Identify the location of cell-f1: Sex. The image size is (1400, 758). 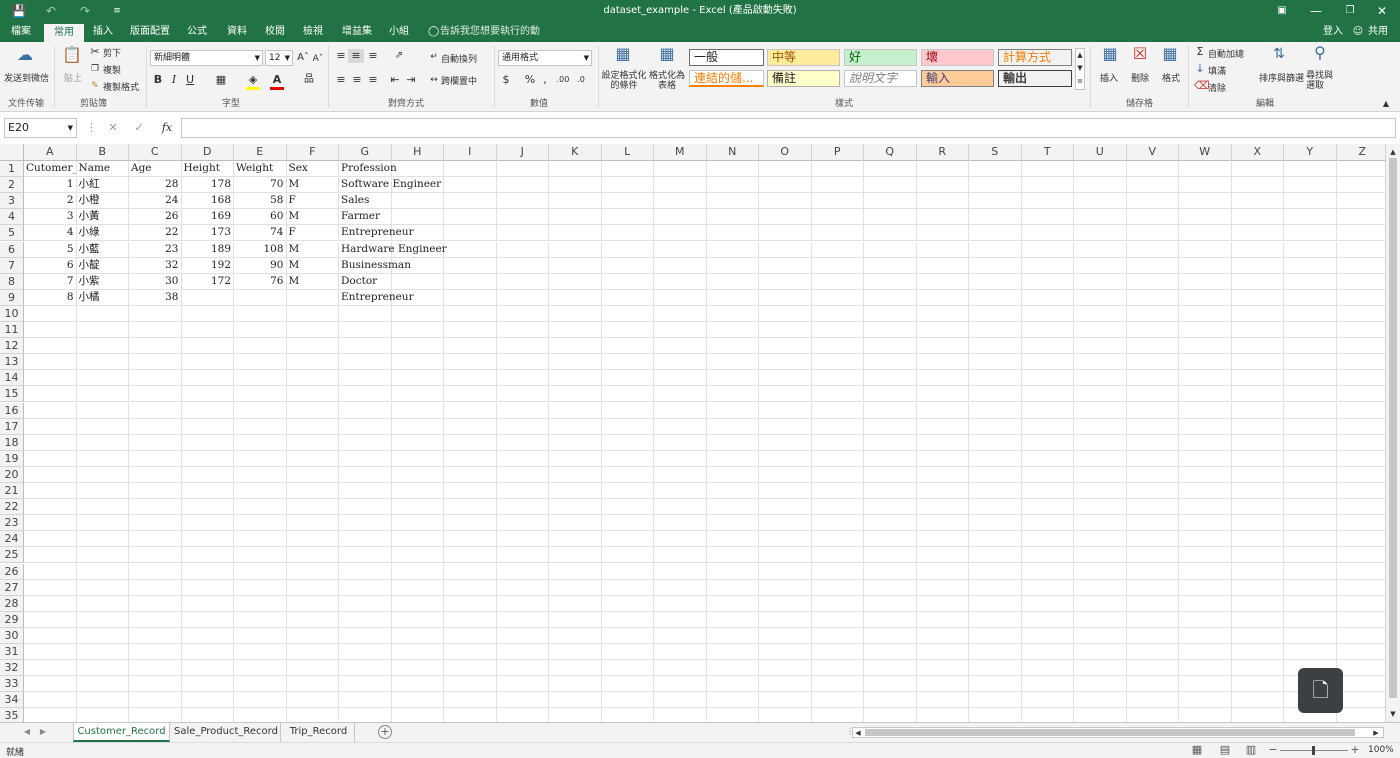
(312, 169).